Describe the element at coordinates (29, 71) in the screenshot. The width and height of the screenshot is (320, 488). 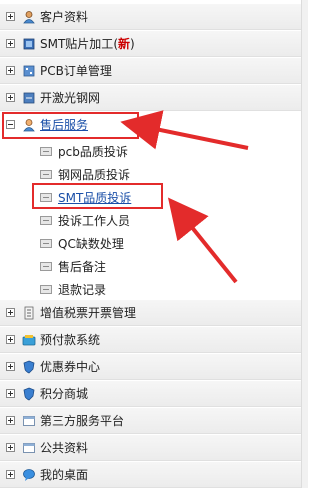
I see `pcb-icon` at that location.